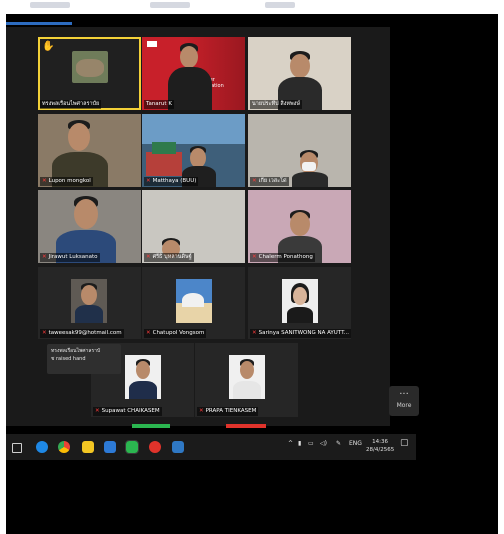 The height and width of the screenshot is (534, 504). I want to click on participant-tile: igherducation Tanarut K, so click(193, 73).